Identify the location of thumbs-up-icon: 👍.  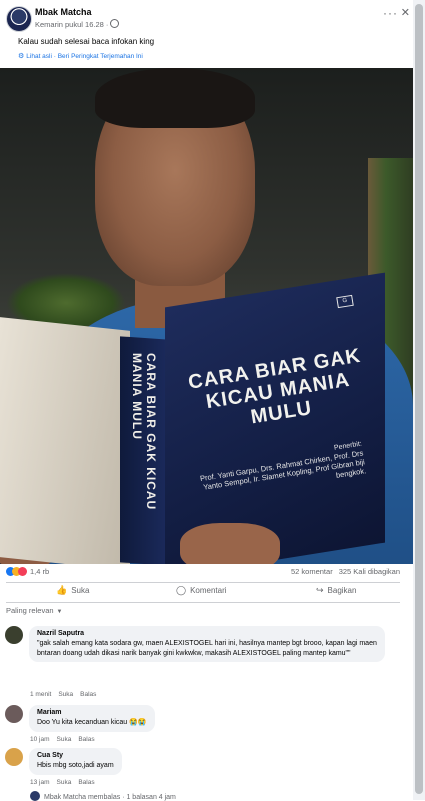
(62, 590).